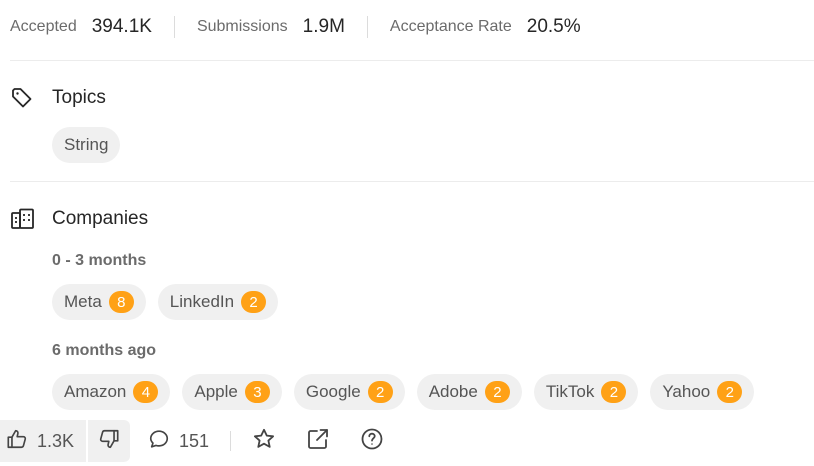 Image resolution: width=814 pixels, height=466 pixels. Describe the element at coordinates (216, 391) in the screenshot. I see `chip-label: Apple` at that location.